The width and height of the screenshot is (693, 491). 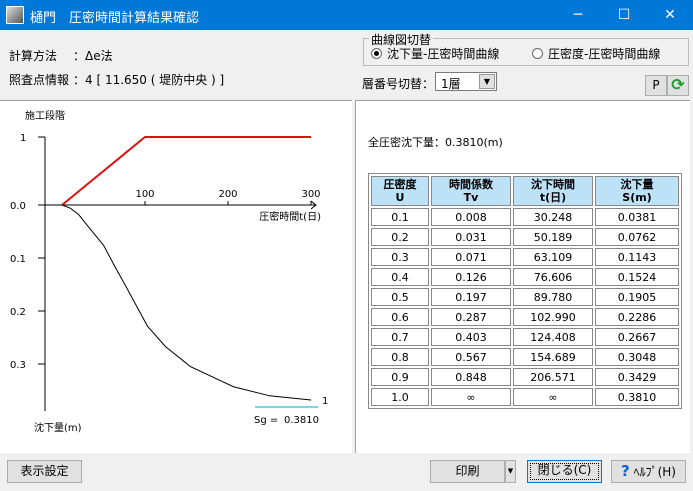 What do you see at coordinates (18, 259) in the screenshot?
I see `y-tick-label: 0.1` at bounding box center [18, 259].